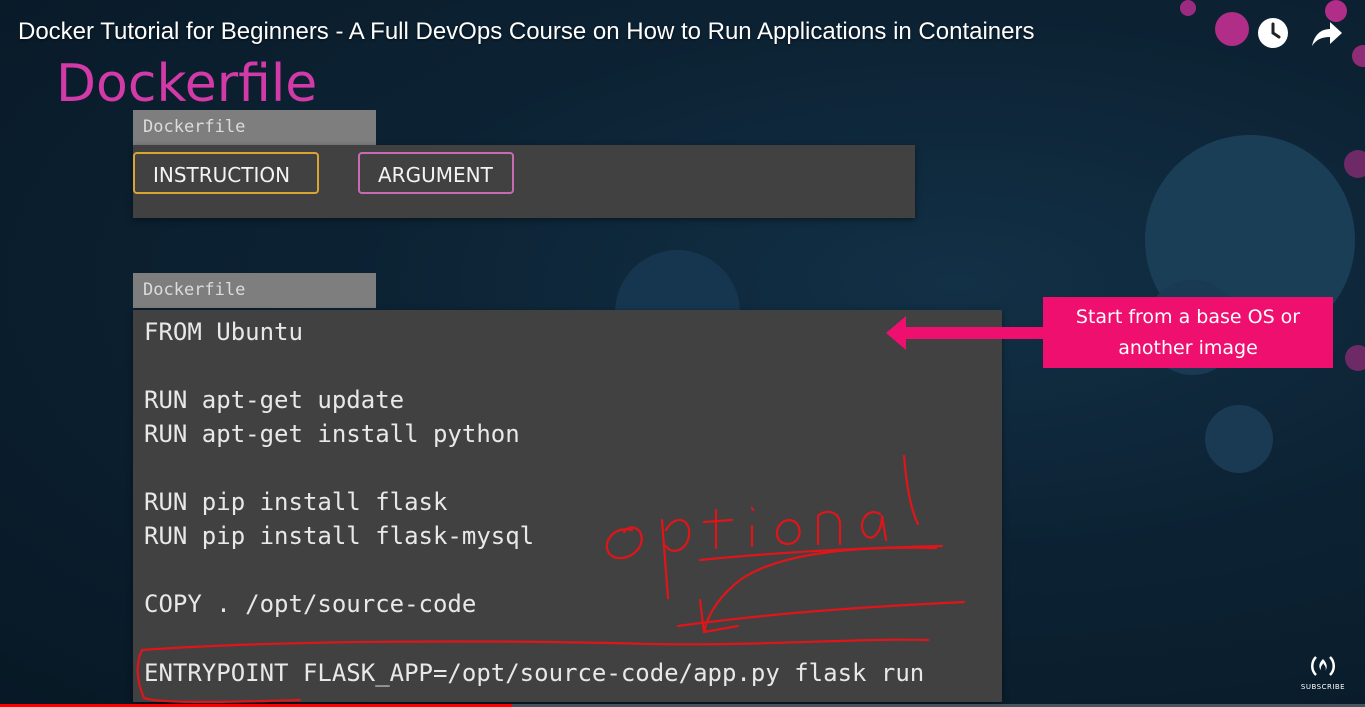 The image size is (1365, 707). Describe the element at coordinates (966, 333) in the screenshot. I see `callout-arrow-icon` at that location.